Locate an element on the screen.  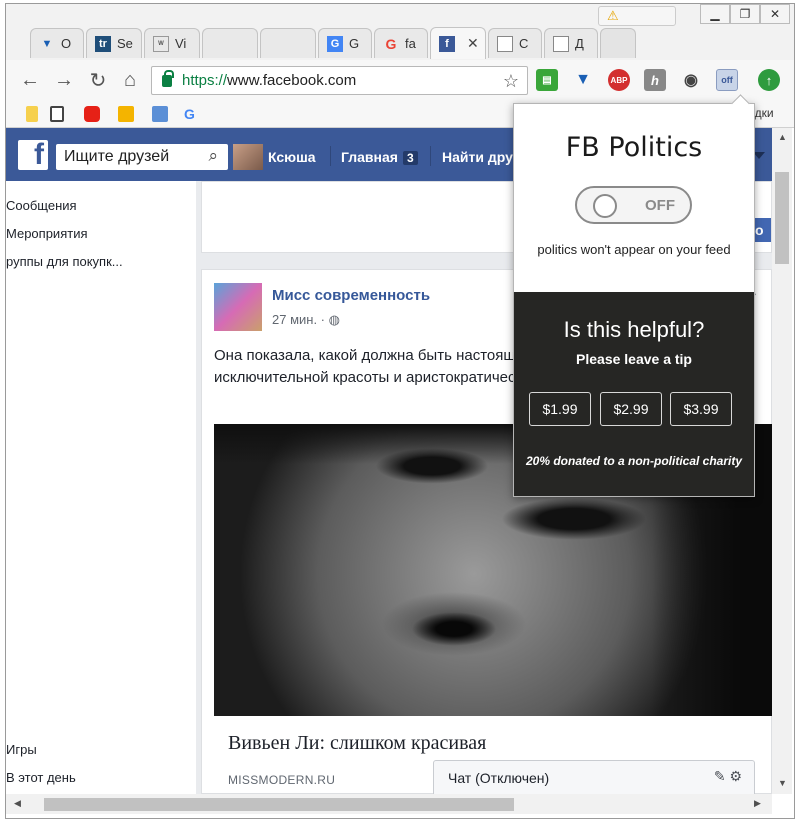
tip-button-1: $1.99 is located at coordinates (560, 409).